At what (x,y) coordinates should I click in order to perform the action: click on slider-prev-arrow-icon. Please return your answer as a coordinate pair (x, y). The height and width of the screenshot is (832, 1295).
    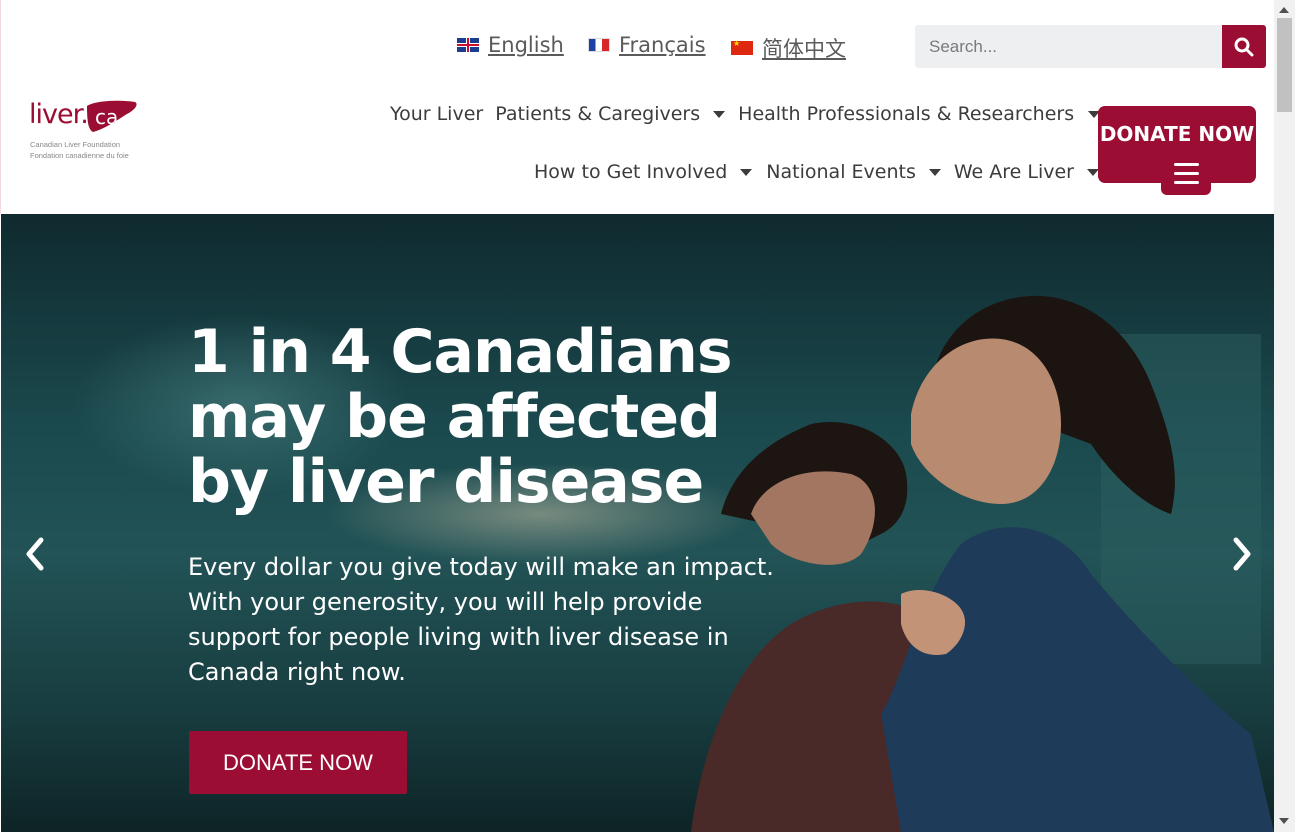
    Looking at the image, I should click on (36, 554).